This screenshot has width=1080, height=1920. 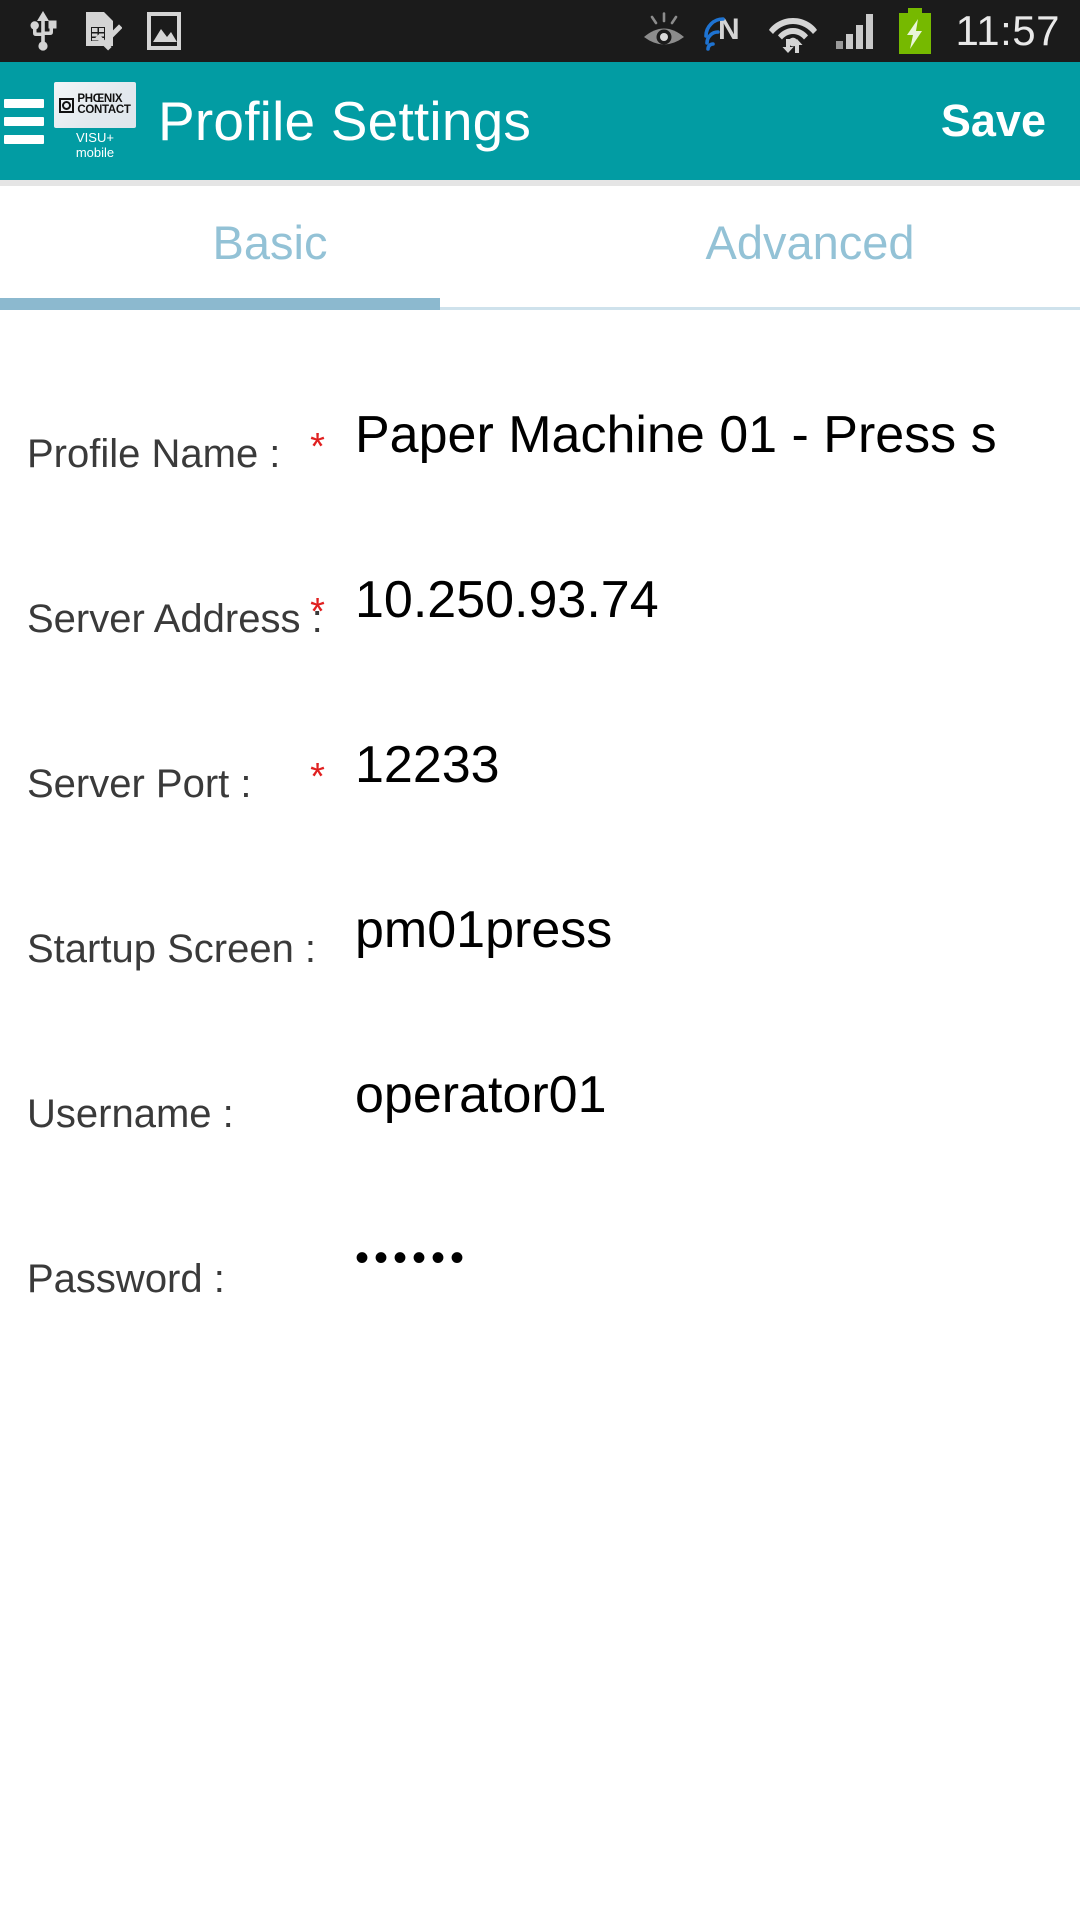 I want to click on username-input: operator01, so click(x=707, y=1080).